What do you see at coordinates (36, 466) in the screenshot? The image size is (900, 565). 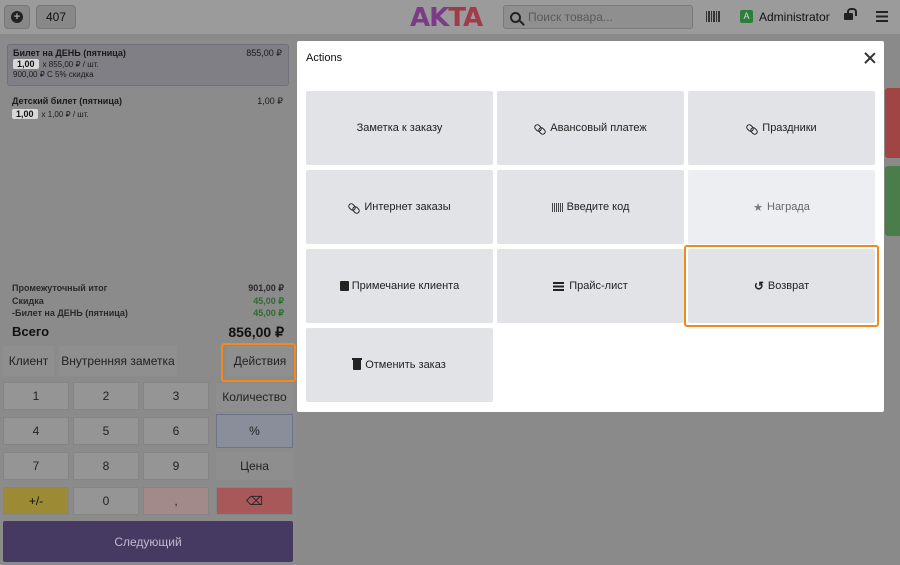 I see `key-7: 7` at bounding box center [36, 466].